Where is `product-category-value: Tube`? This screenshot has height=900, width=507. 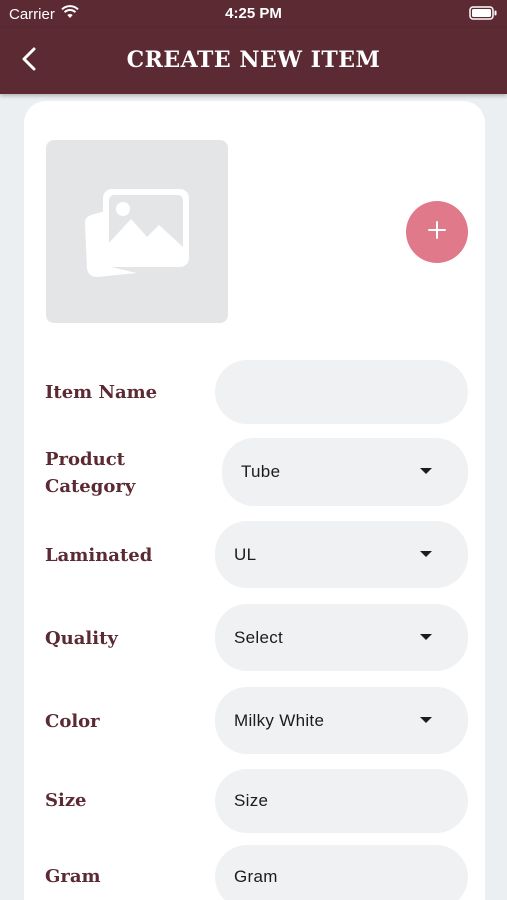 product-category-value: Tube is located at coordinates (261, 471).